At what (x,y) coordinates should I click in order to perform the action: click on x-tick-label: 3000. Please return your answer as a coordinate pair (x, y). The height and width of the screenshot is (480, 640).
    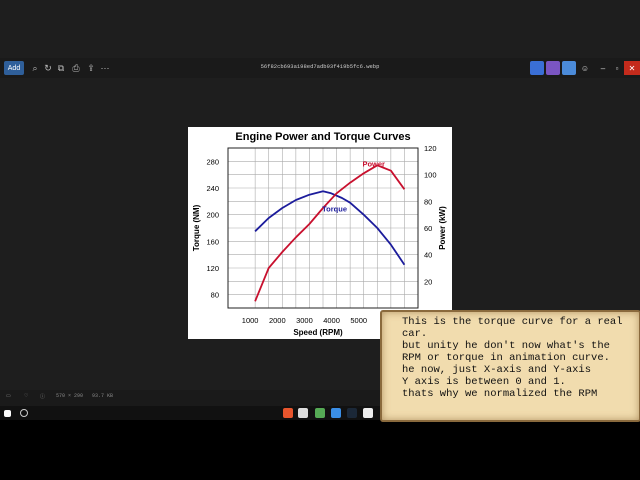
    Looking at the image, I should click on (304, 320).